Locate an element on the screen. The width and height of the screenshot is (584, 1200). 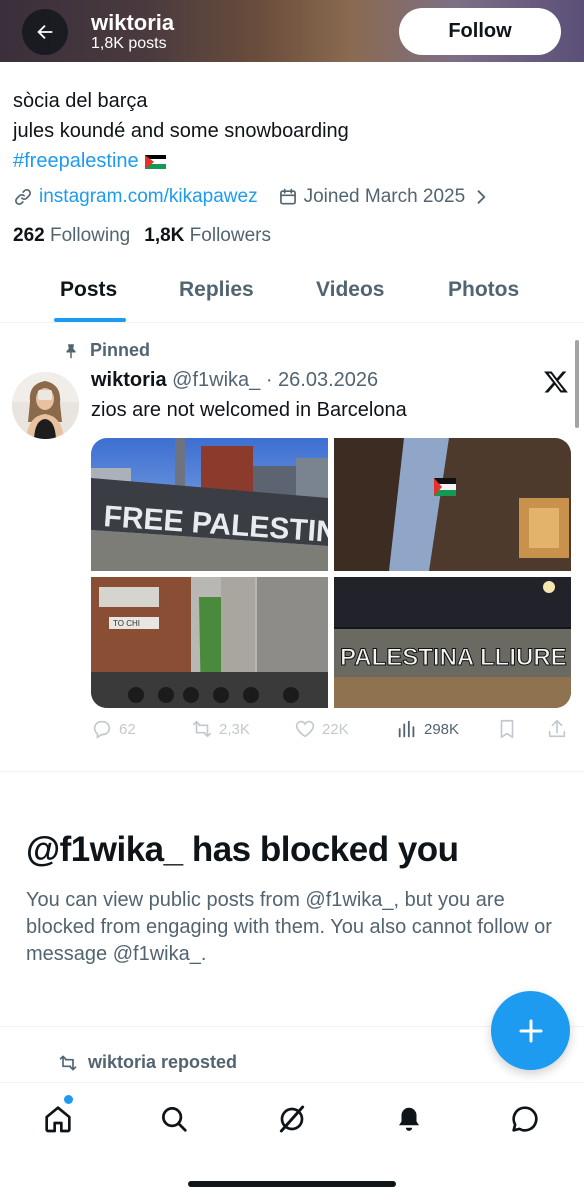
home-icon is located at coordinates (58, 1119).